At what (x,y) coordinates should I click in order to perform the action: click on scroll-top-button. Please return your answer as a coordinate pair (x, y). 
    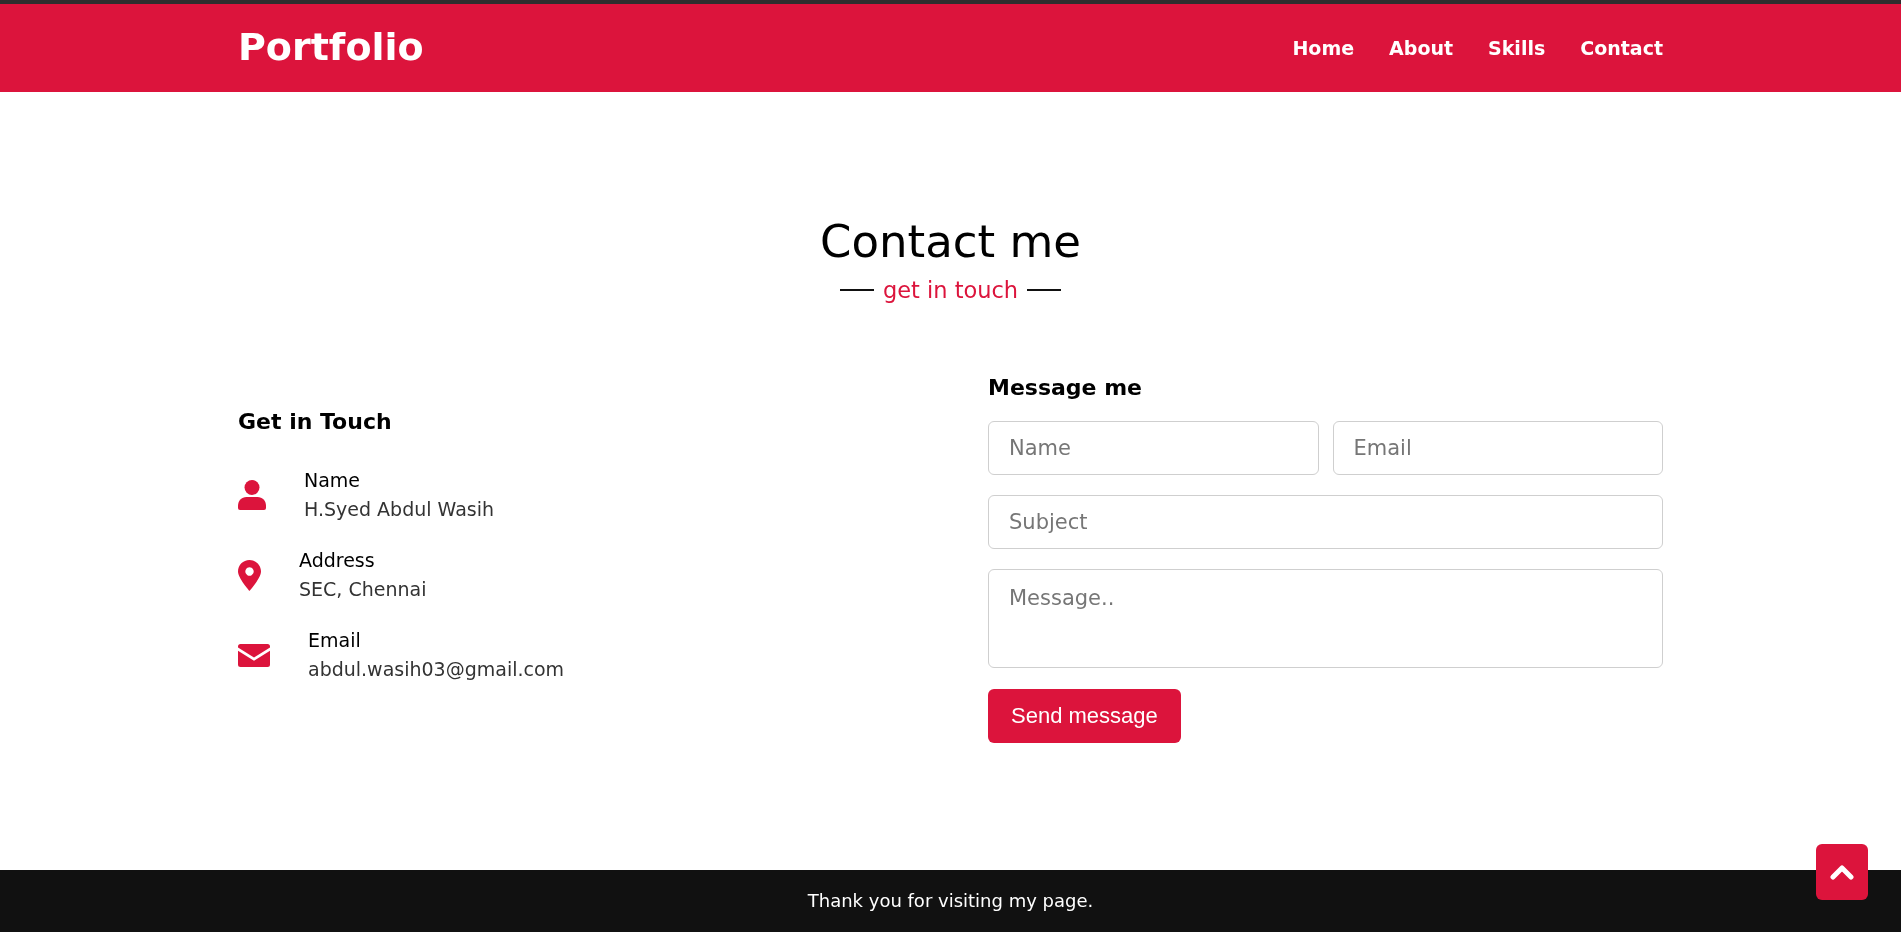
    Looking at the image, I should click on (1842, 872).